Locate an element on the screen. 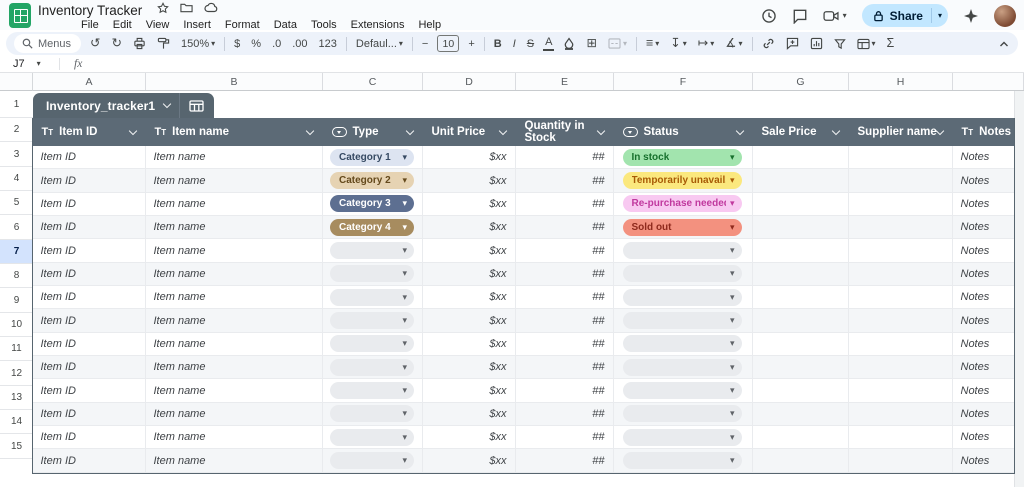 This screenshot has width=1024, height=492. font-select: Defaul... ▾ is located at coordinates (379, 44).